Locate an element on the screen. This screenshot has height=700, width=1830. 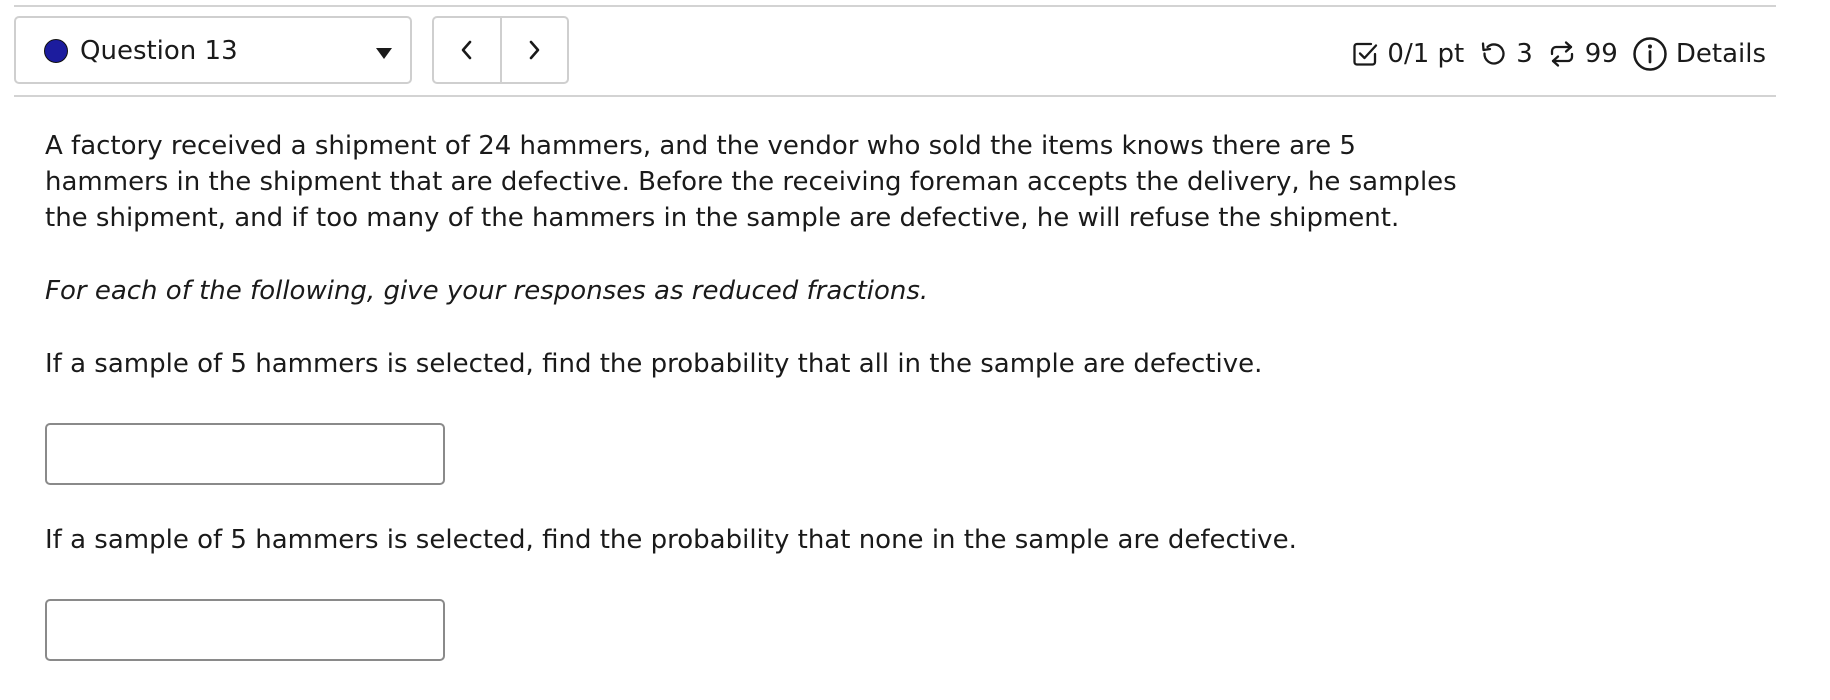
points-indicator: 0/1 pt is located at coordinates (1407, 54).